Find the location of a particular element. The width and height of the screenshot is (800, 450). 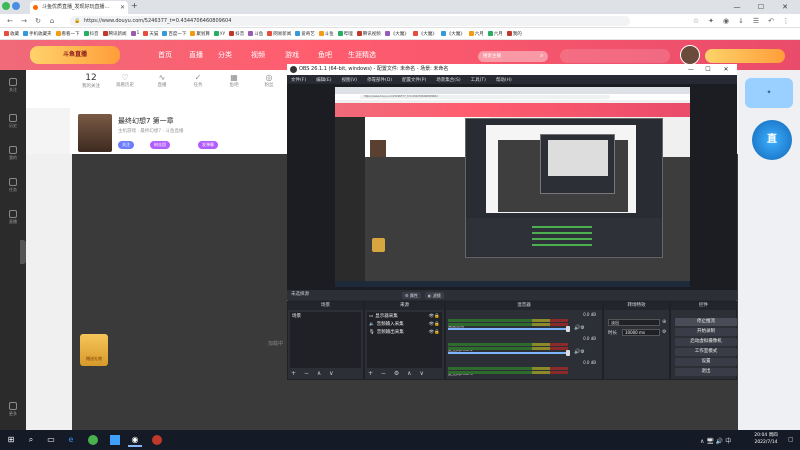

transition-duration-input: 10000 ms is located at coordinates (641, 332).